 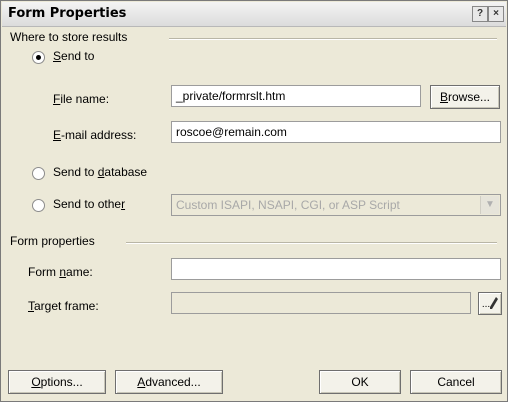 I want to click on close-button: ×, so click(x=496, y=14).